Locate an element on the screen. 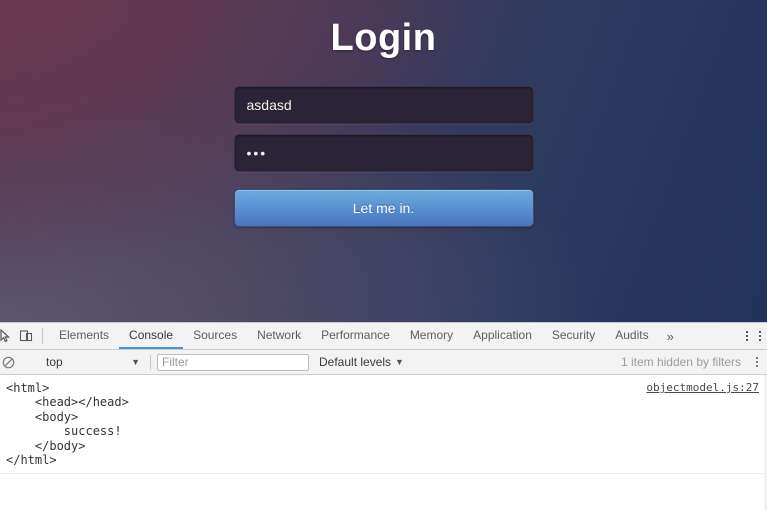 Image resolution: width=767 pixels, height=510 pixels. tab-overflow-chevron-icon: » is located at coordinates (670, 336).